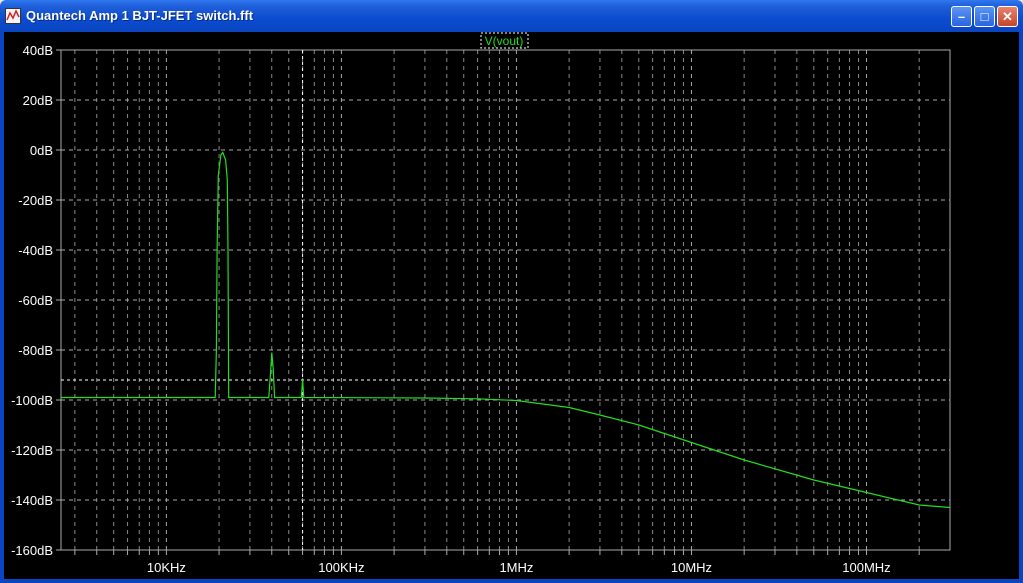  What do you see at coordinates (691, 567) in the screenshot?
I see `x-tick-label: 10MHz` at bounding box center [691, 567].